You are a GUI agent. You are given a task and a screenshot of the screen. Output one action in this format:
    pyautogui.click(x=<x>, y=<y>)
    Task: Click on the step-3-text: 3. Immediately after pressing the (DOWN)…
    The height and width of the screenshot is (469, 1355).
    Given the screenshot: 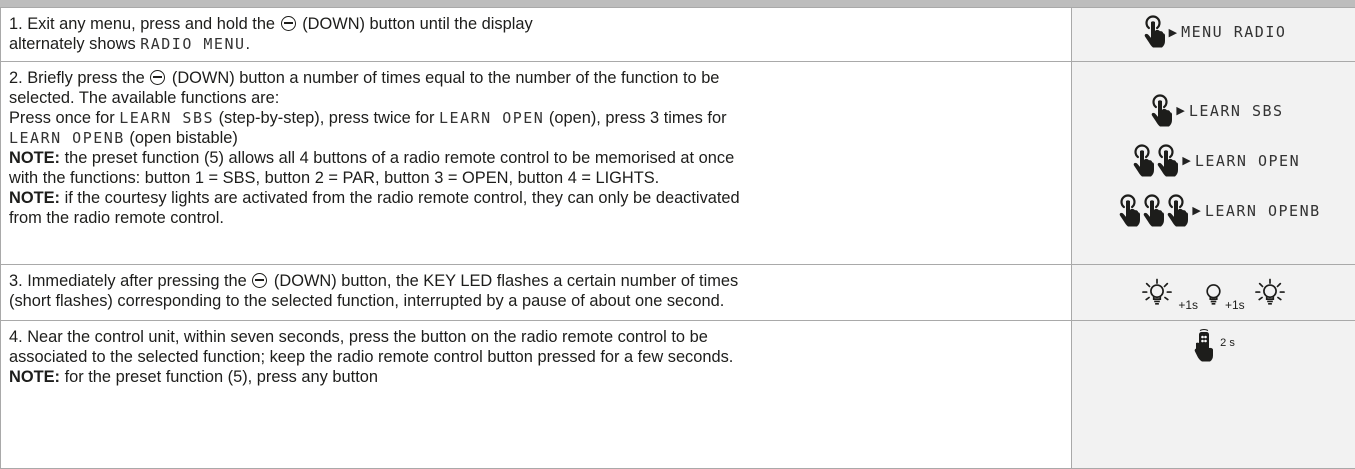 What is the action you would take?
    pyautogui.click(x=536, y=293)
    